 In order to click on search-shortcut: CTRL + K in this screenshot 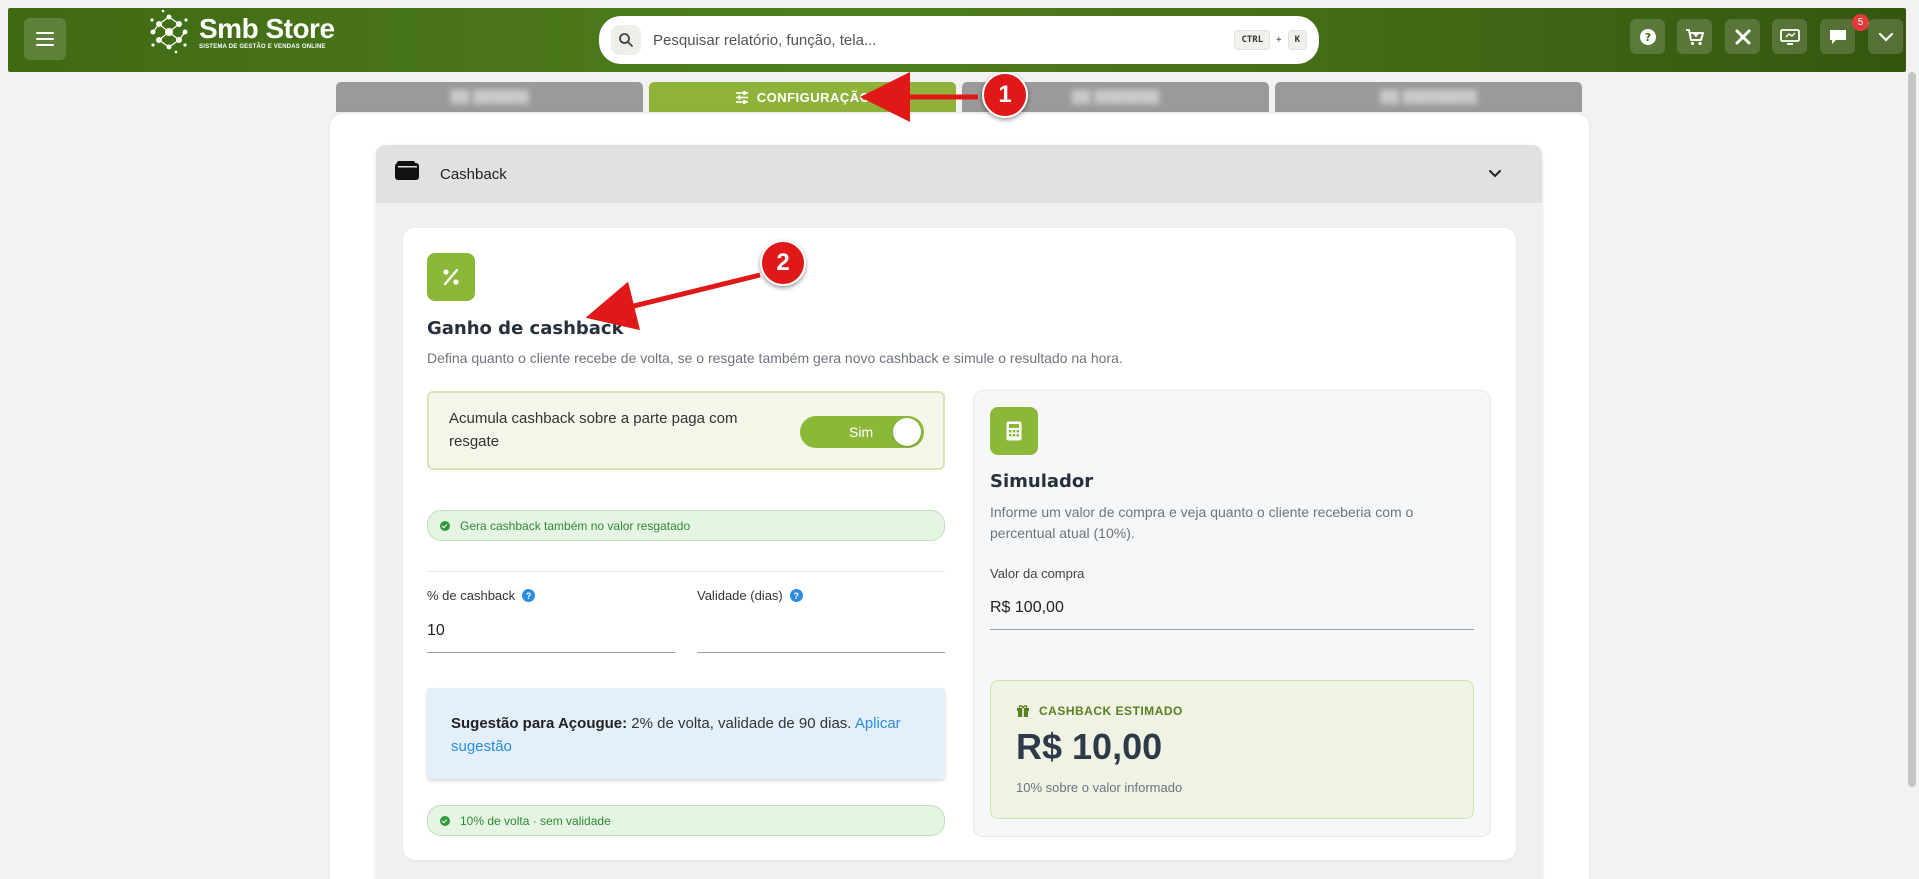, I will do `click(1270, 40)`.